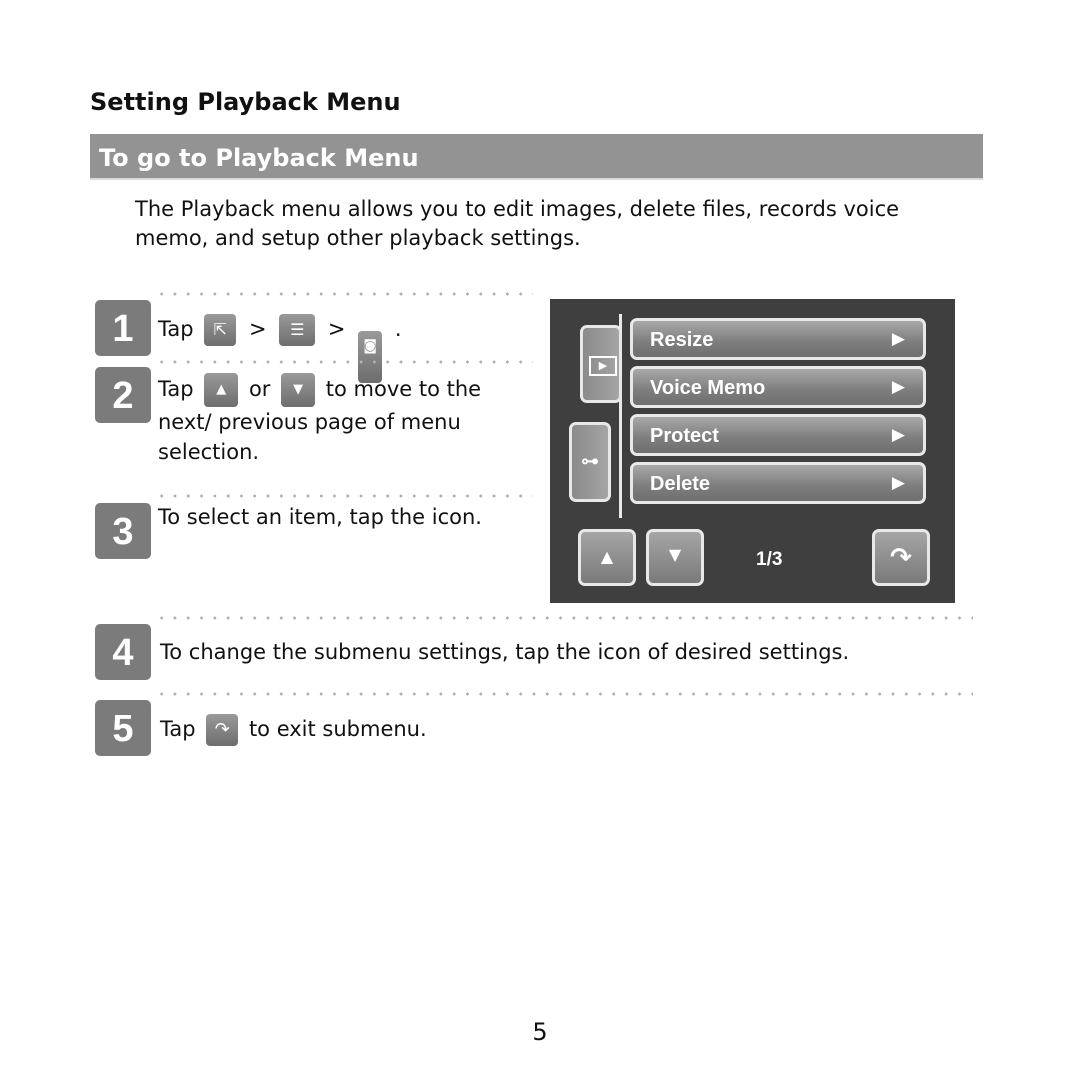 This screenshot has height=1080, width=1080. Describe the element at coordinates (209, 452) in the screenshot. I see `step-2-line3: selection.` at that location.